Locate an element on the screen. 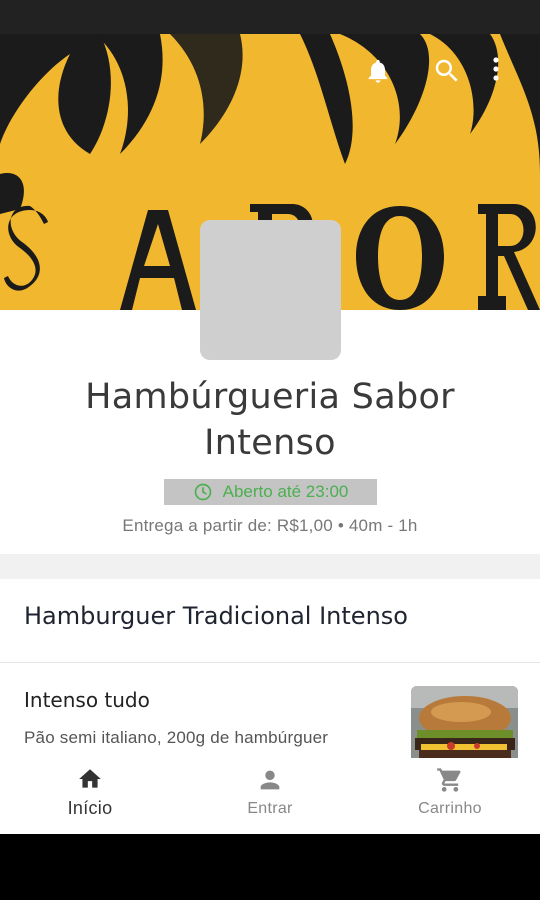  home-icon is located at coordinates (90, 778).